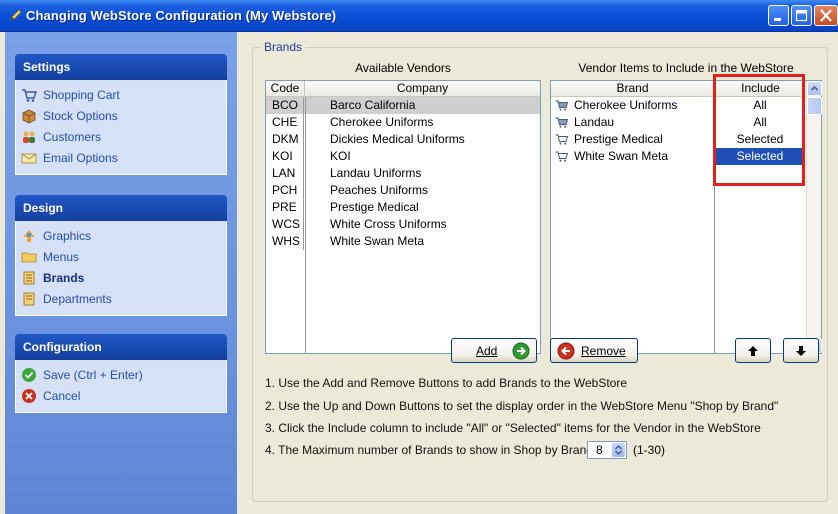  Describe the element at coordinates (633, 88) in the screenshot. I see `brand-column-header: Brand` at that location.